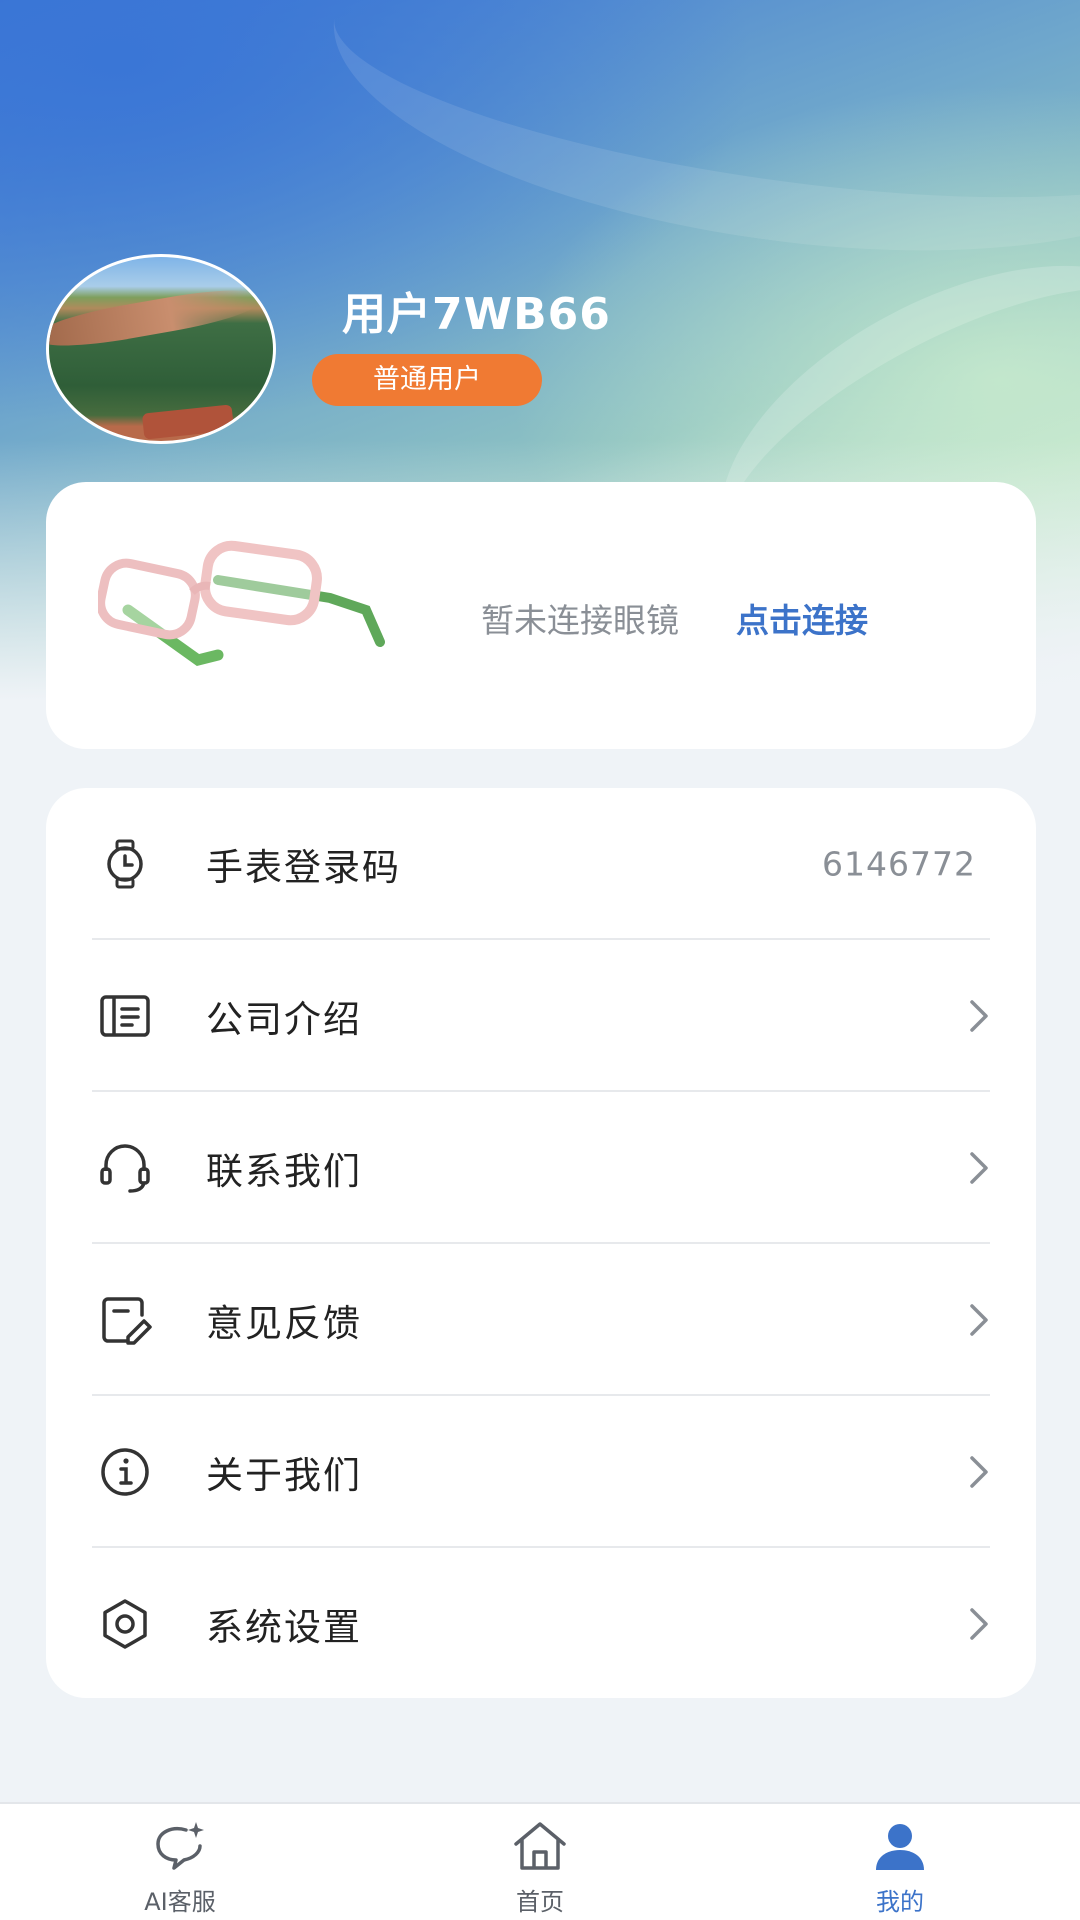  I want to click on menu-item-label: 联系我们, so click(284, 1171).